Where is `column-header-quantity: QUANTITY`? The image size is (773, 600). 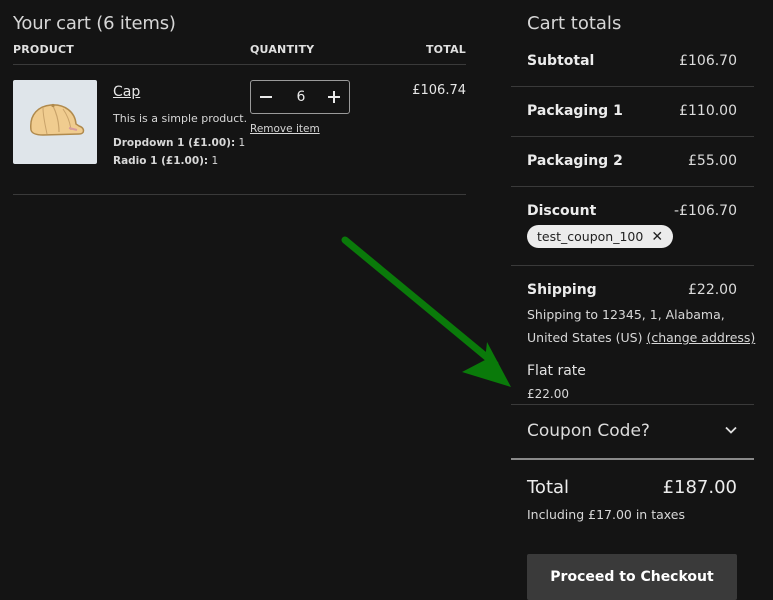 column-header-quantity: QUANTITY is located at coordinates (282, 49).